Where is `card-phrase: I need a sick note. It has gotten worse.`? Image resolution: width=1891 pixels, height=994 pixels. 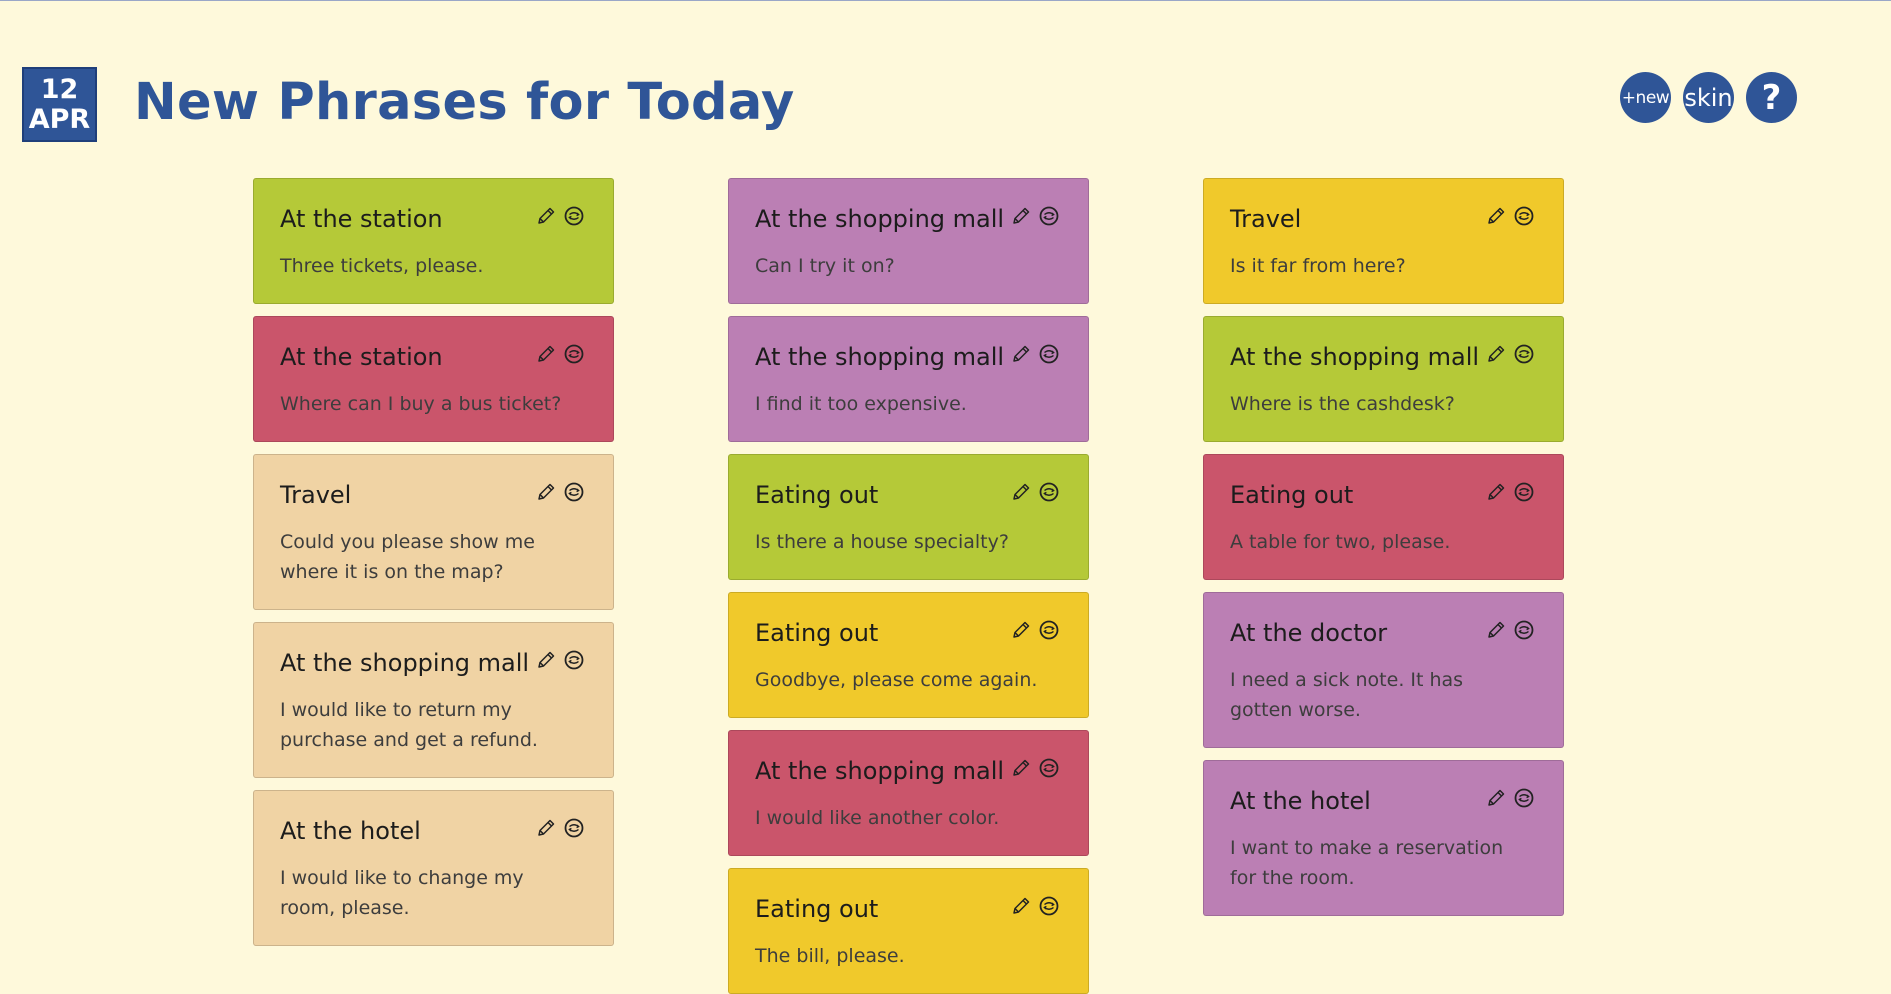 card-phrase: I need a sick note. It has gotten worse. is located at coordinates (1347, 695).